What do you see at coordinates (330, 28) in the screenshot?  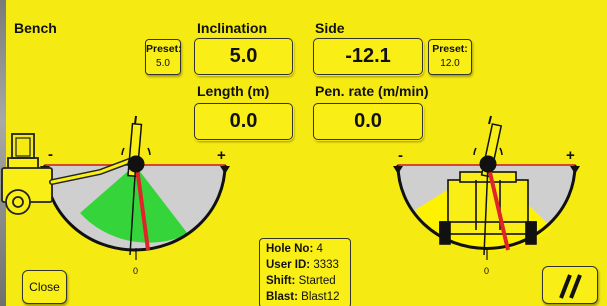 I see `side-label: Side` at bounding box center [330, 28].